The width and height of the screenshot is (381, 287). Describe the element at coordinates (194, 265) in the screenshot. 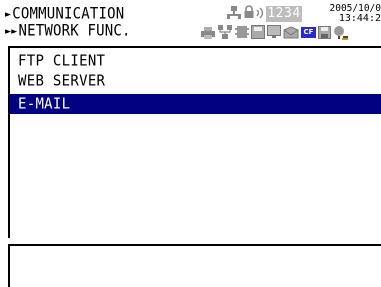

I see `message-box` at that location.